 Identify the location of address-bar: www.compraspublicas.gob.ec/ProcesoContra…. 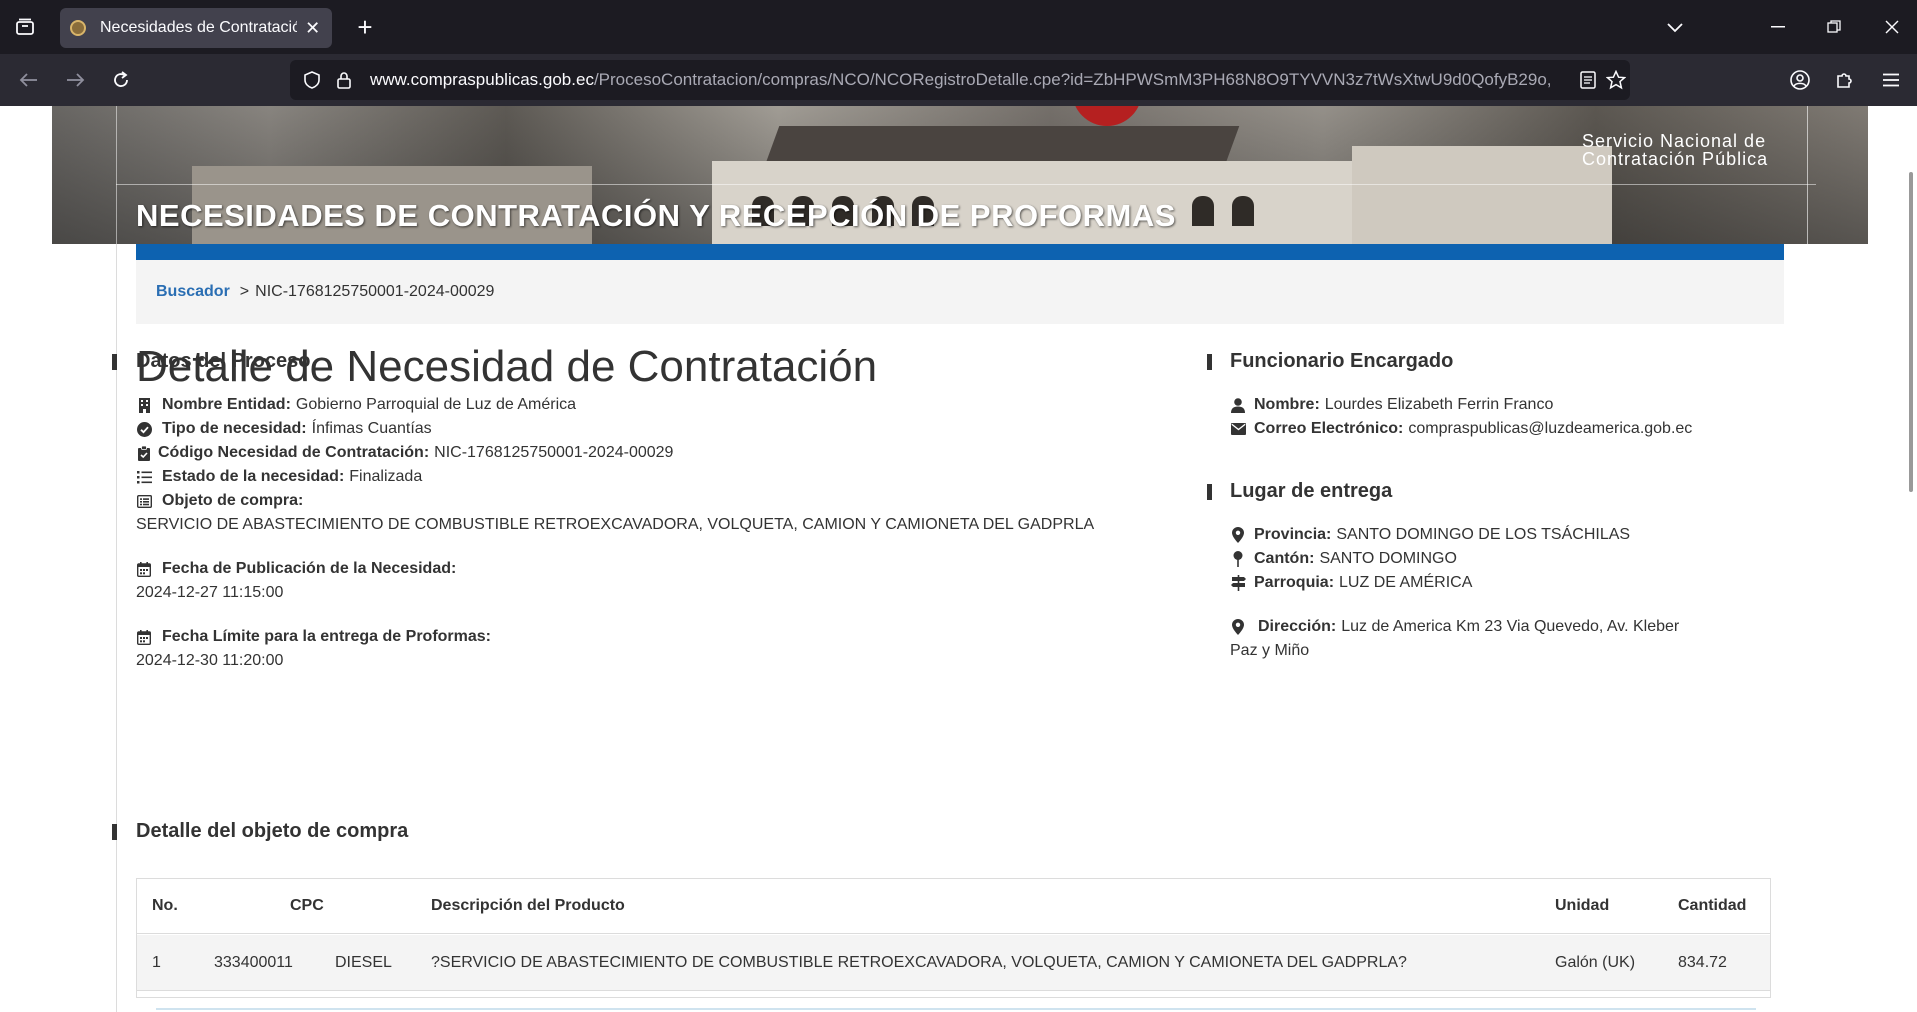
(960, 80).